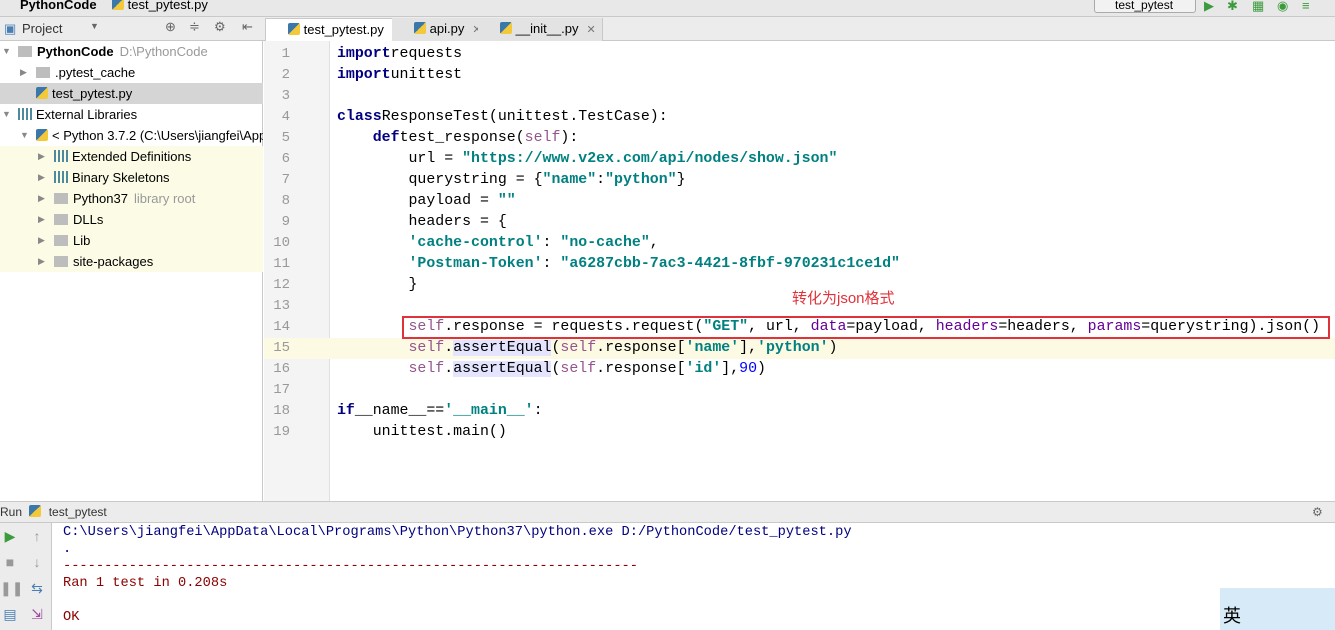 The width and height of the screenshot is (1335, 630). Describe the element at coordinates (10, 536) in the screenshot. I see `rerun-icon: ▶` at that location.